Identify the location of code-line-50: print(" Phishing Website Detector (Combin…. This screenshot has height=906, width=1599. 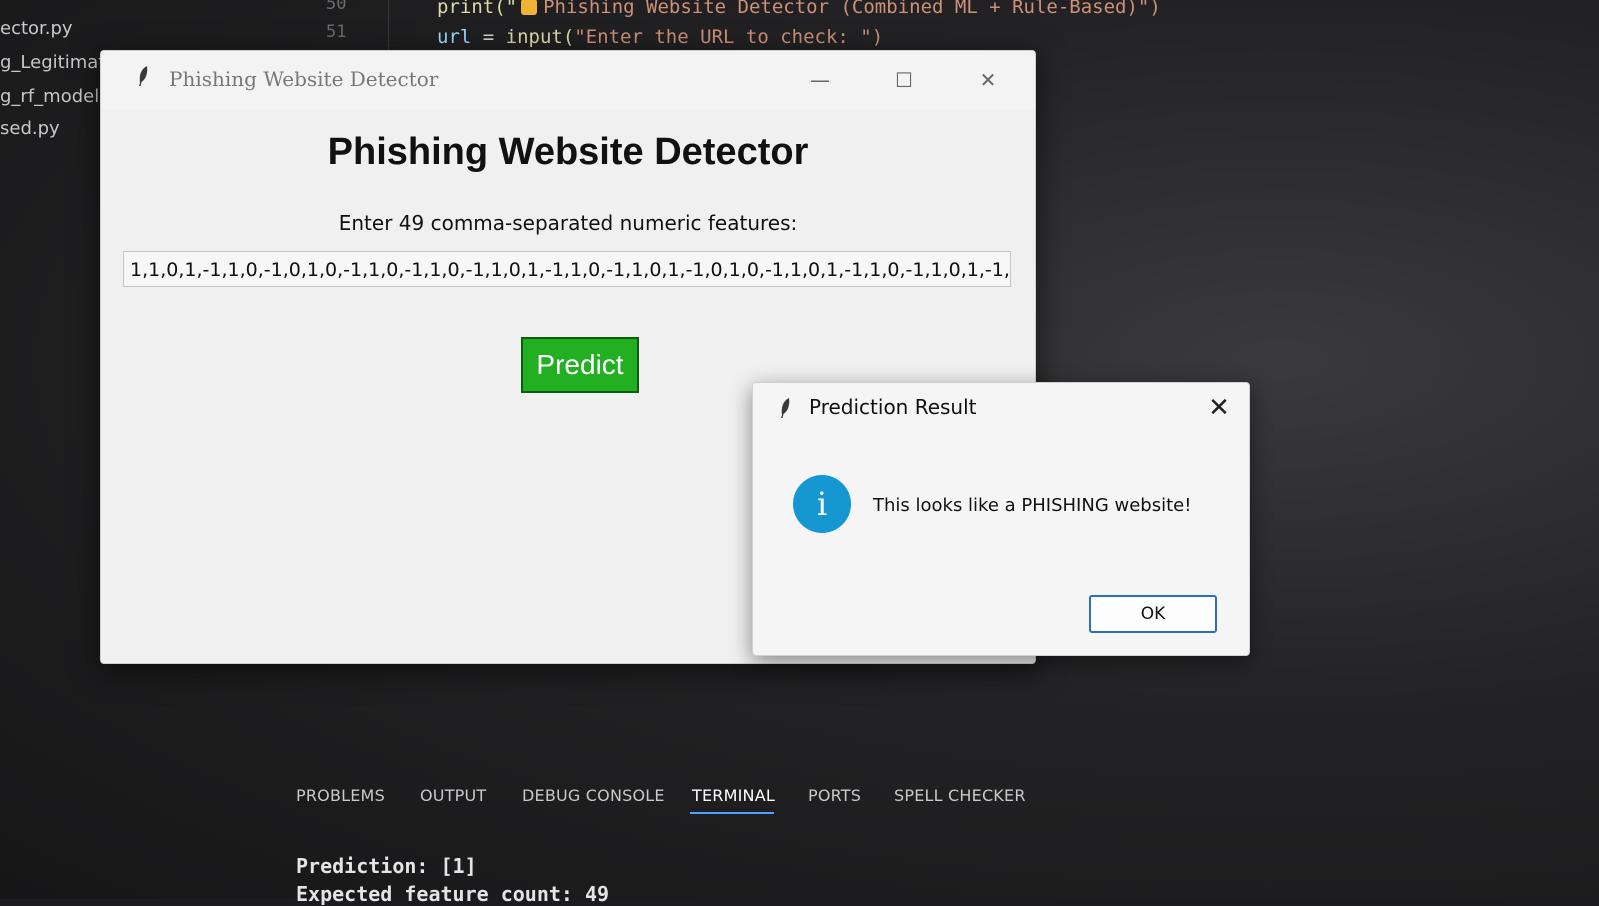
(799, 9).